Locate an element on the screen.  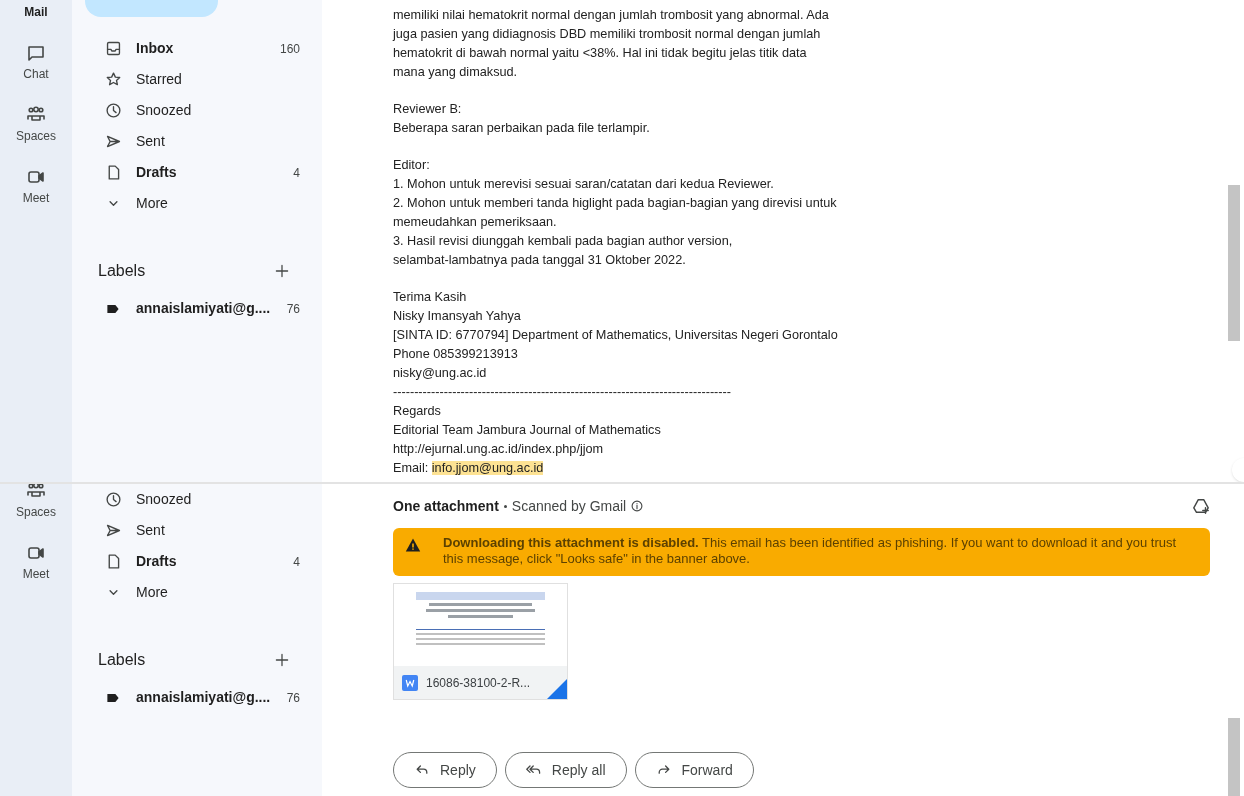
rail-label: Mail is located at coordinates (36, 12).